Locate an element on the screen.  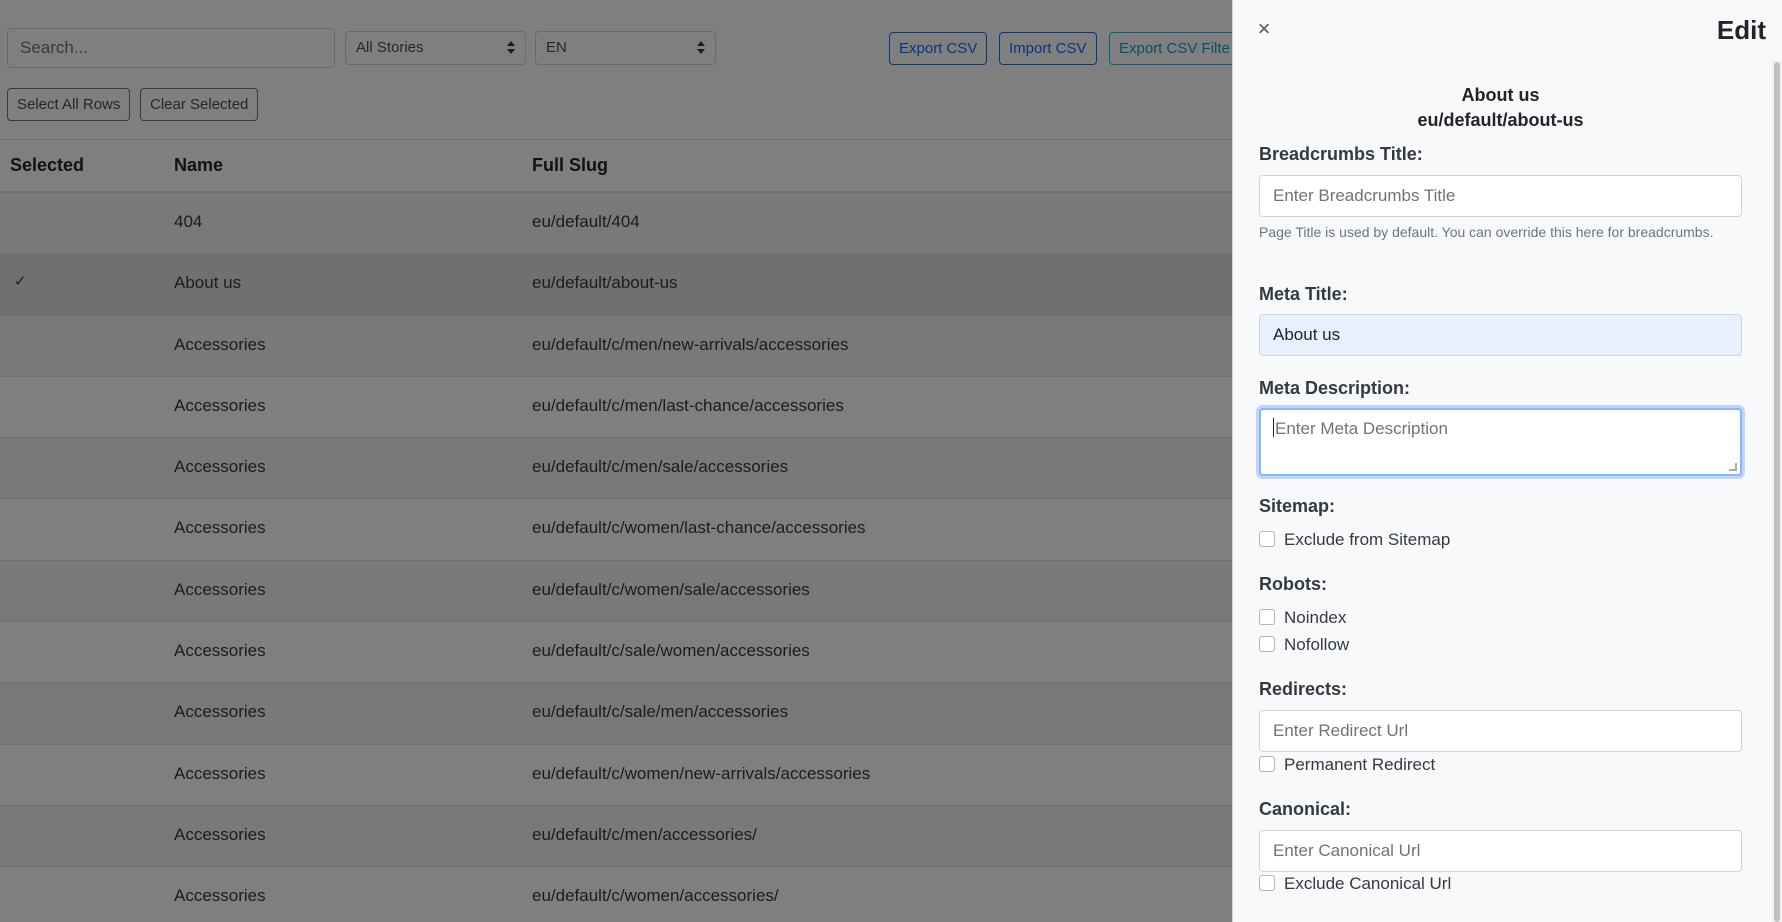
exclude-sitemap-checkbox: Exclude from Sitemap is located at coordinates (1354, 540).